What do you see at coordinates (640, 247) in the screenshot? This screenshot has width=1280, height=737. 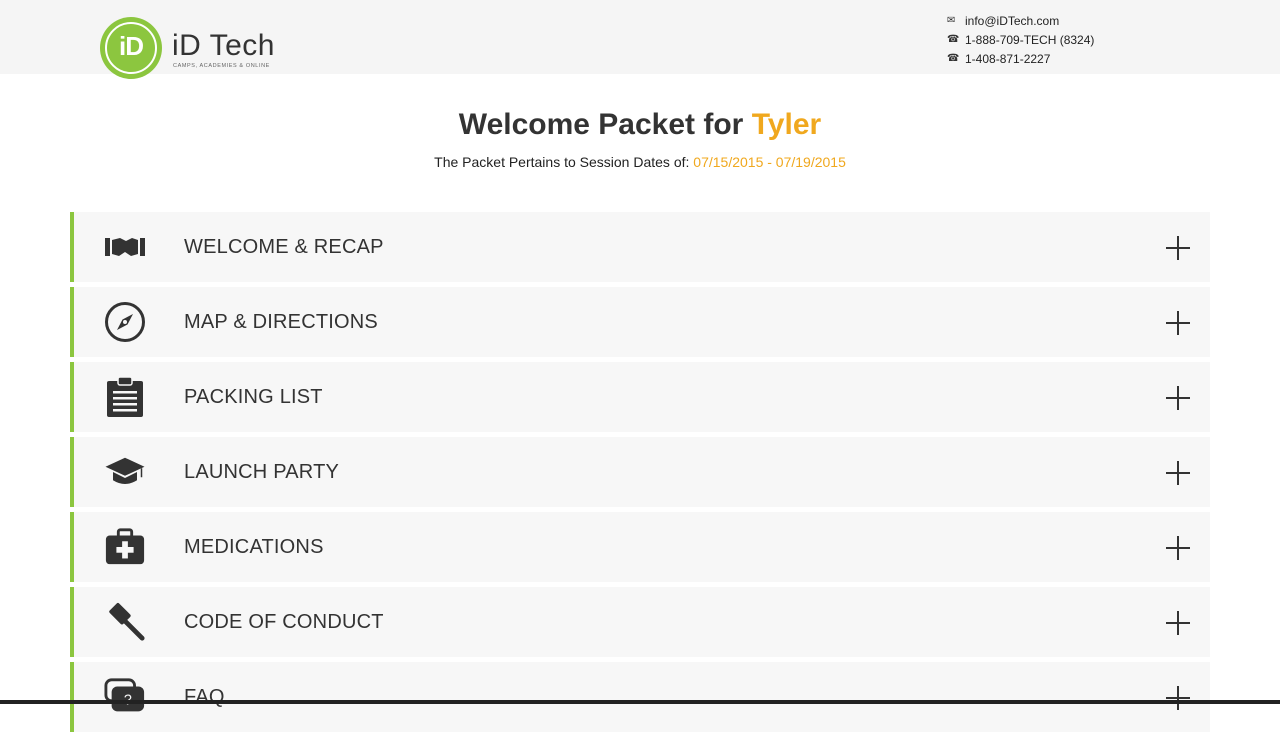 I see `section-welcome-recap: WELCOME & RECAP` at bounding box center [640, 247].